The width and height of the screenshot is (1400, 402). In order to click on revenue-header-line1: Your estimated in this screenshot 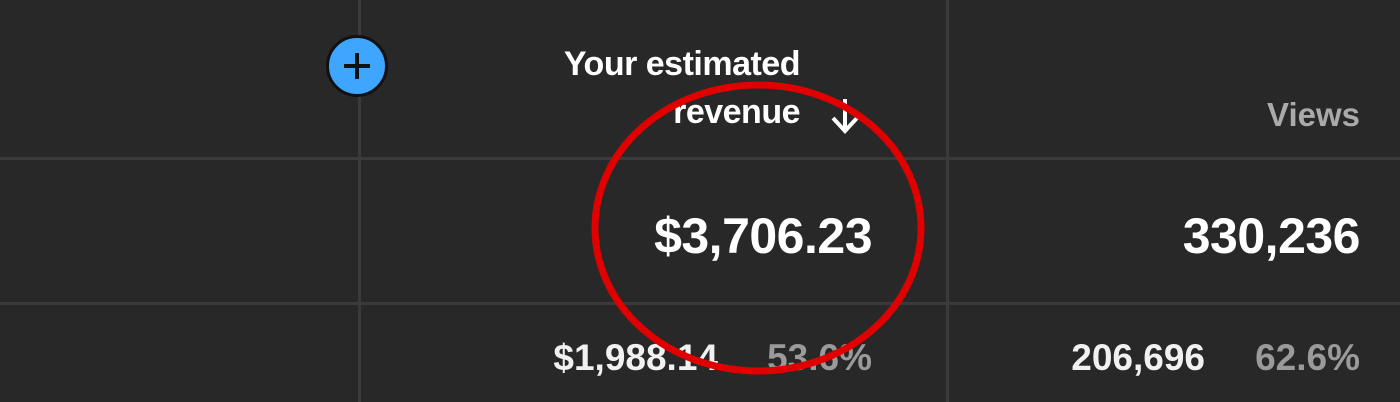, I will do `click(682, 64)`.